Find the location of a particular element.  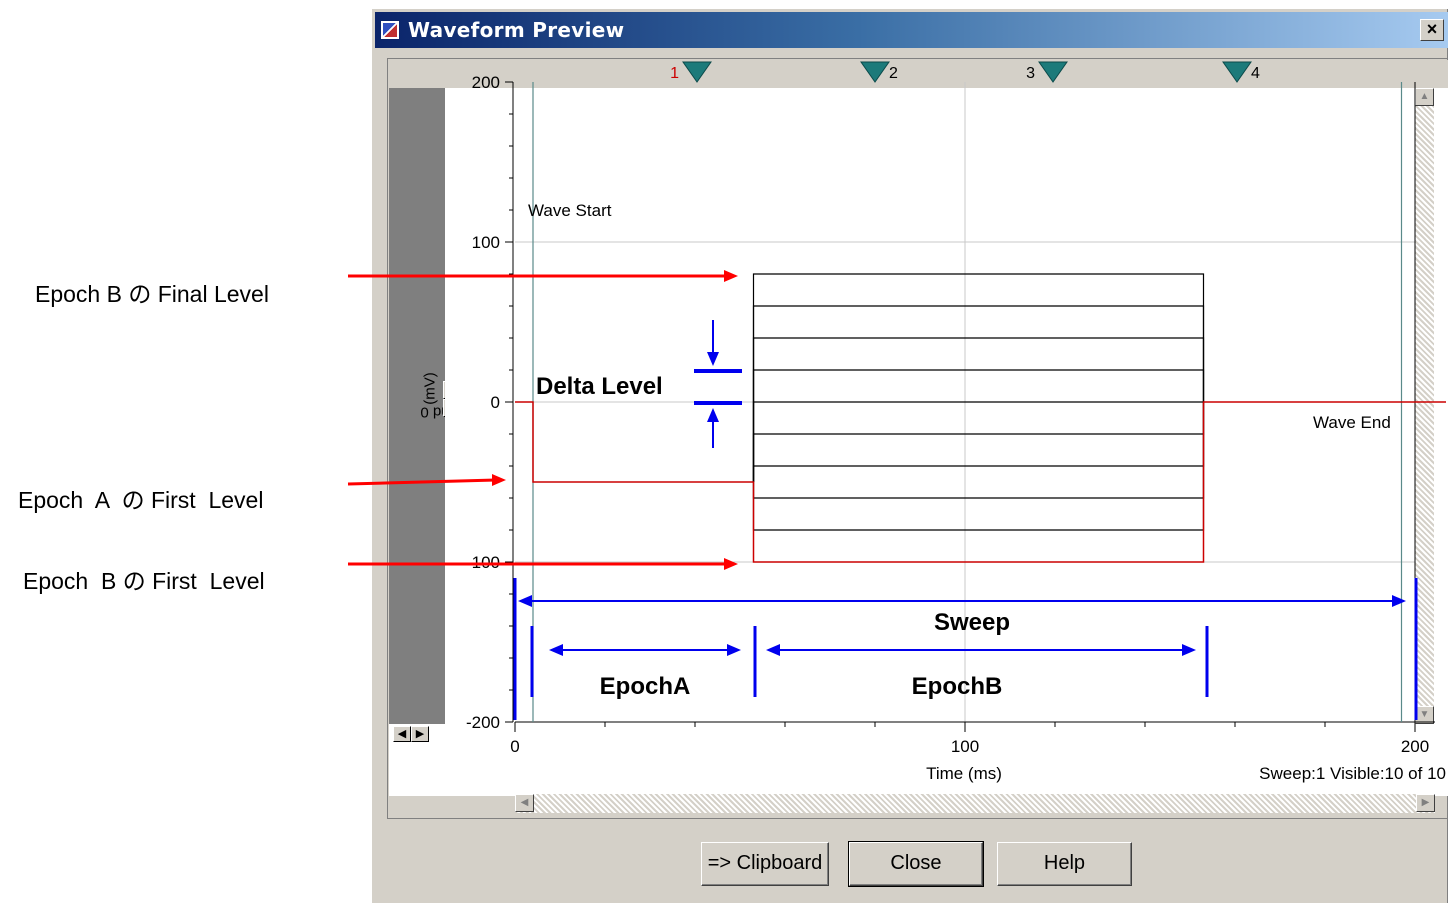

scroll-up-button: ▲ is located at coordinates (1424, 97).